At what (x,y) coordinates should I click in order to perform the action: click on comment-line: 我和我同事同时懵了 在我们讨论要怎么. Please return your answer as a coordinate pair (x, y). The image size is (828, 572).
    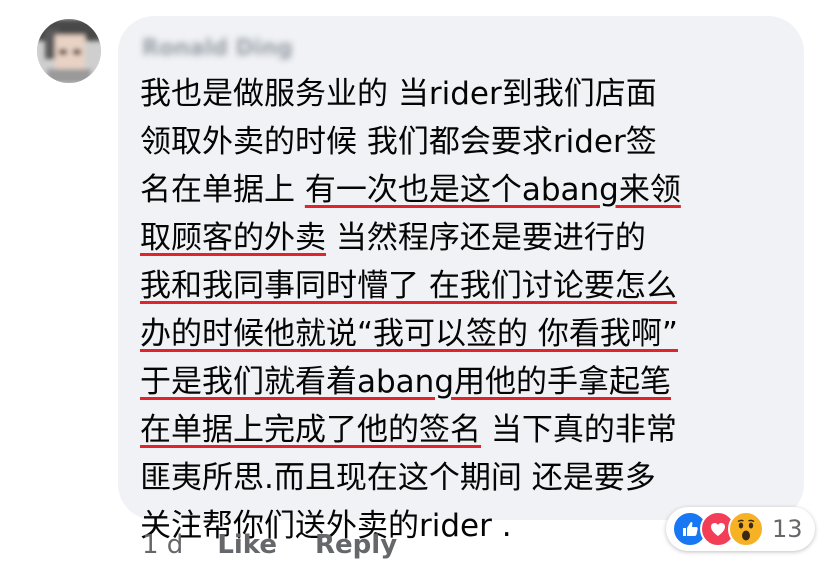
    Looking at the image, I should click on (465, 286).